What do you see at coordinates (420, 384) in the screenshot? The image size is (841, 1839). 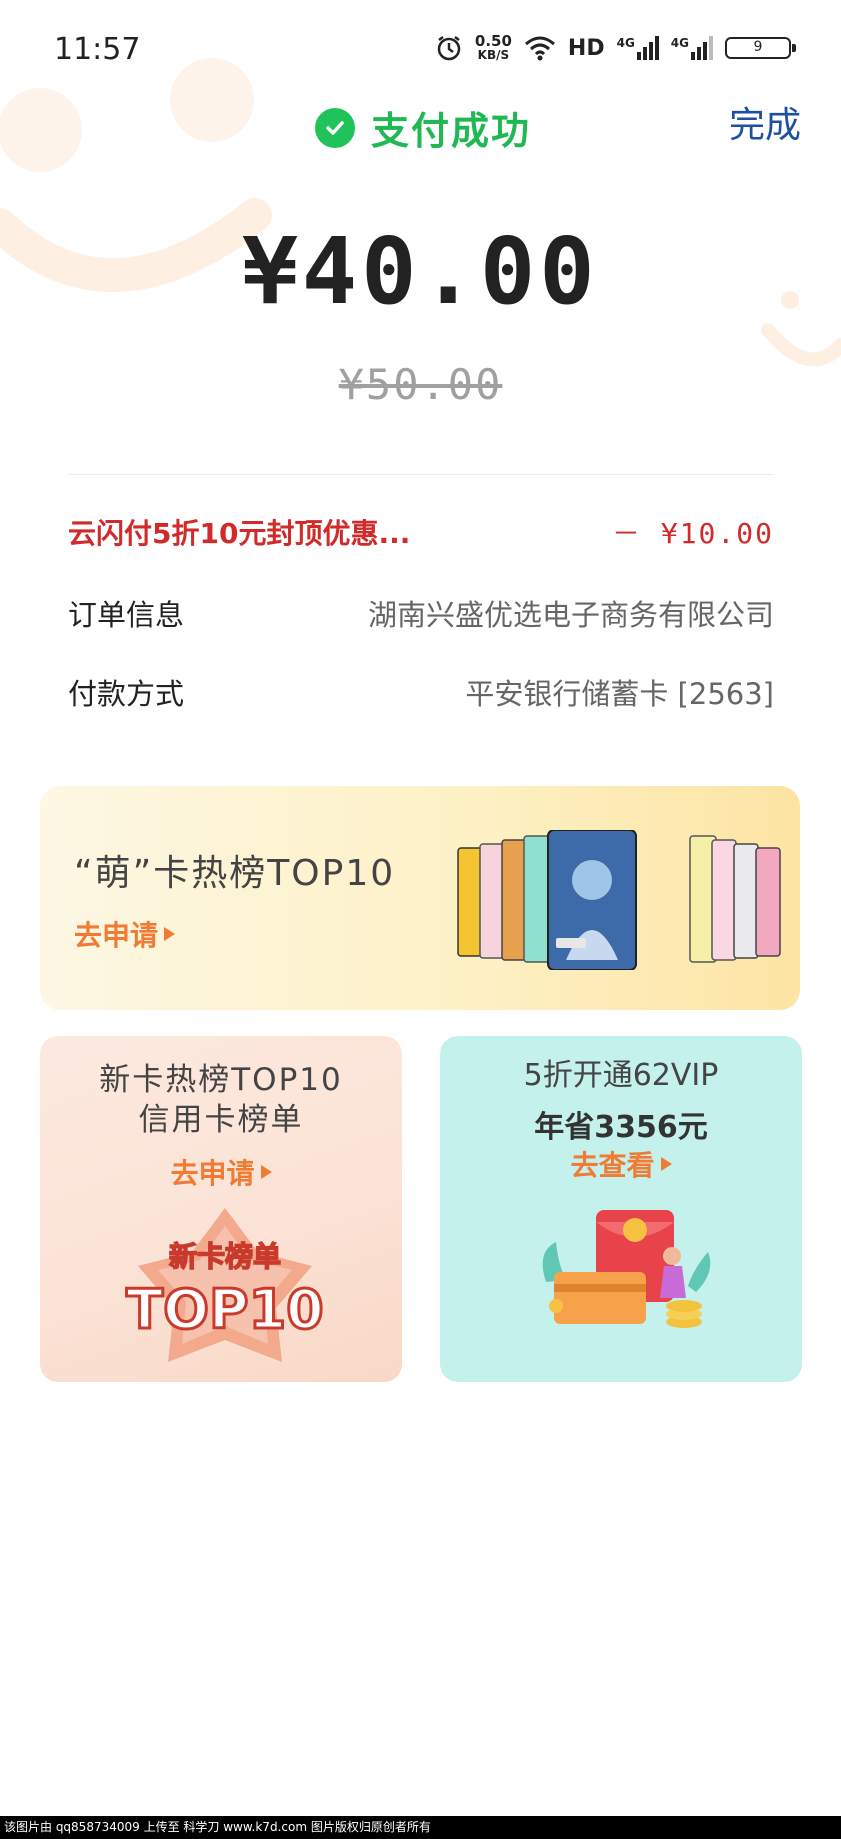 I see `original-amount: ¥50.00` at bounding box center [420, 384].